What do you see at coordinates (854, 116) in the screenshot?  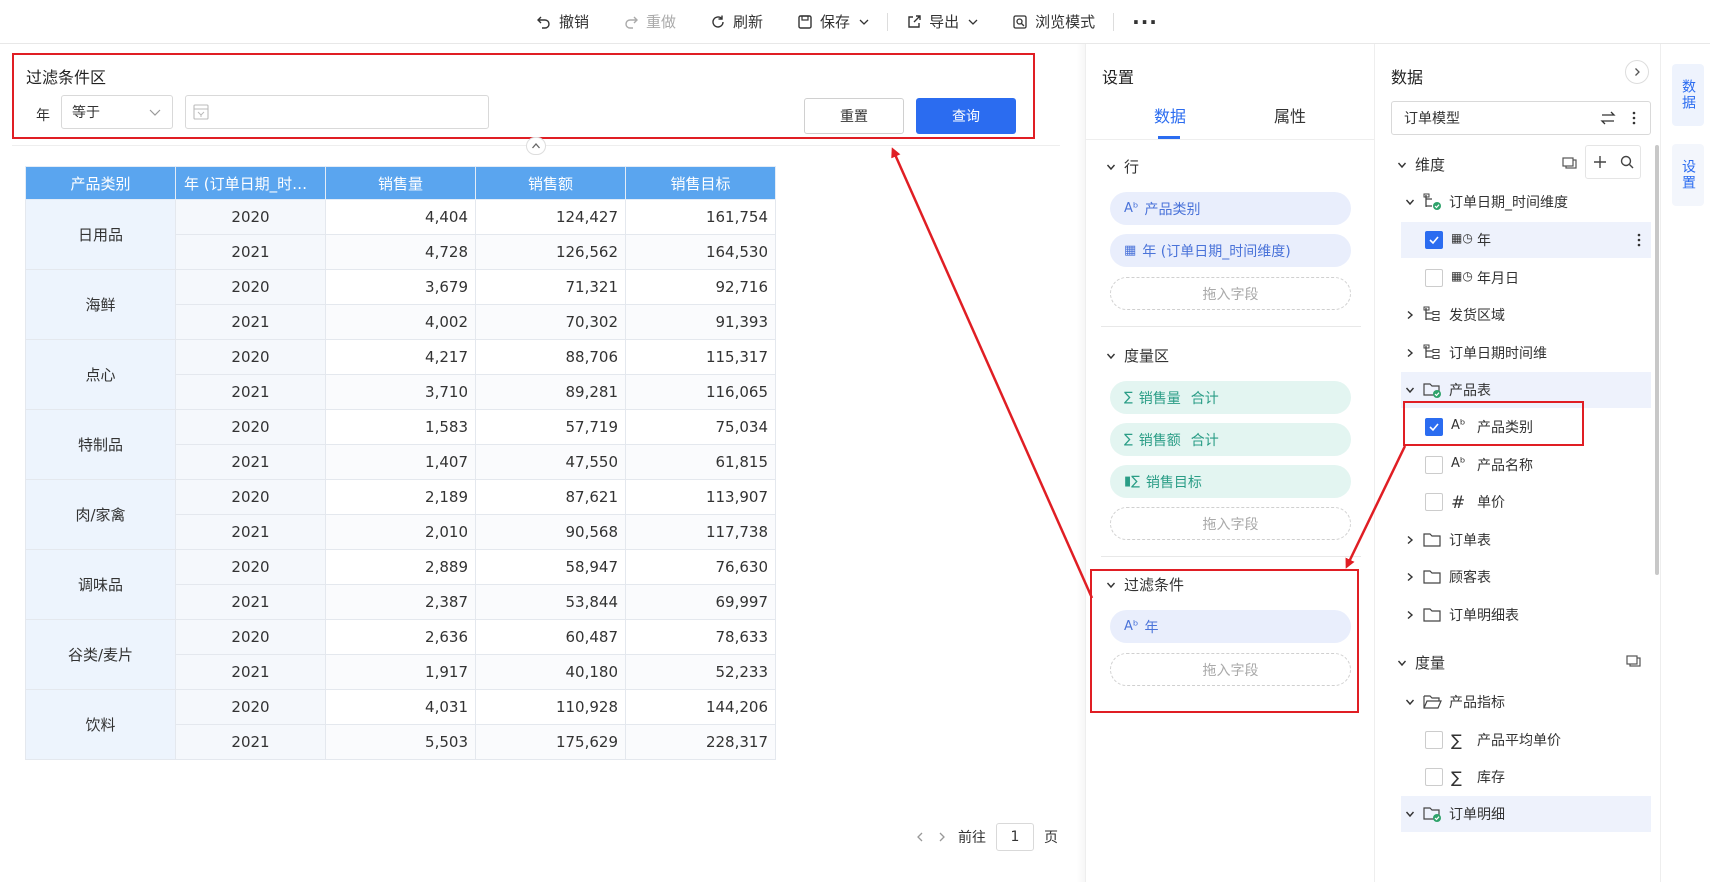 I see `reset-button: 重置` at bounding box center [854, 116].